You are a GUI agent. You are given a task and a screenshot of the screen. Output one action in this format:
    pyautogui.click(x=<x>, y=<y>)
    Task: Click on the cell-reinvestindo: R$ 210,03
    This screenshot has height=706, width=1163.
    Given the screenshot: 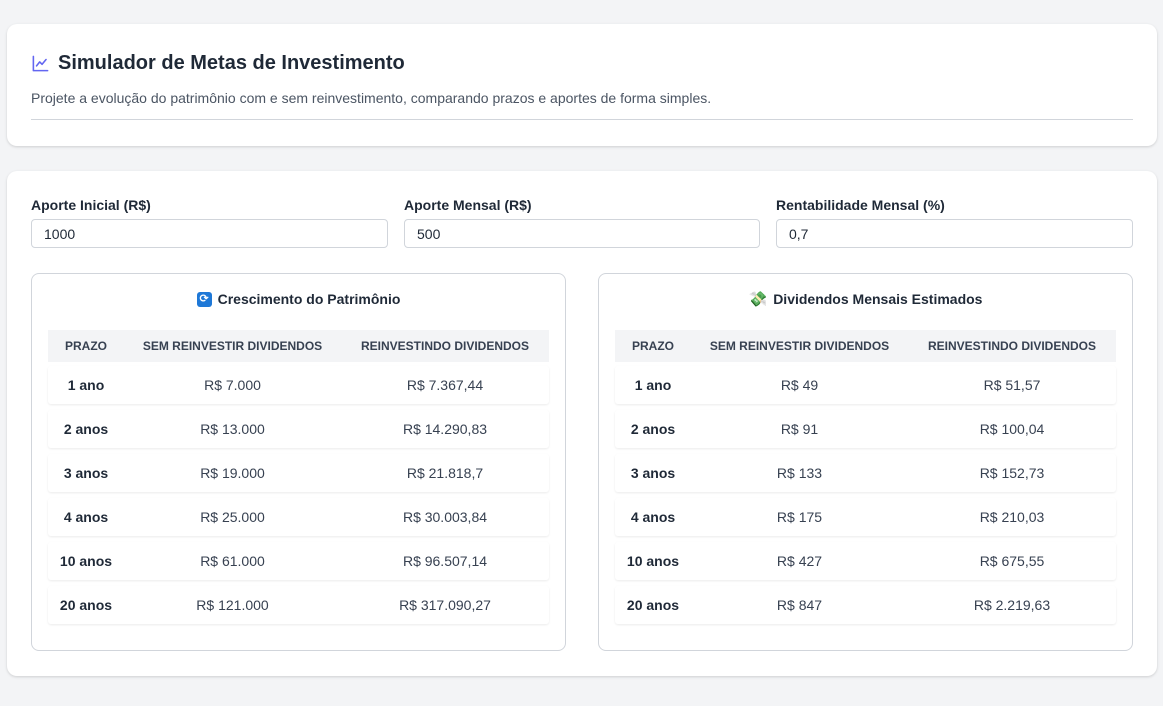 What is the action you would take?
    pyautogui.click(x=1012, y=517)
    